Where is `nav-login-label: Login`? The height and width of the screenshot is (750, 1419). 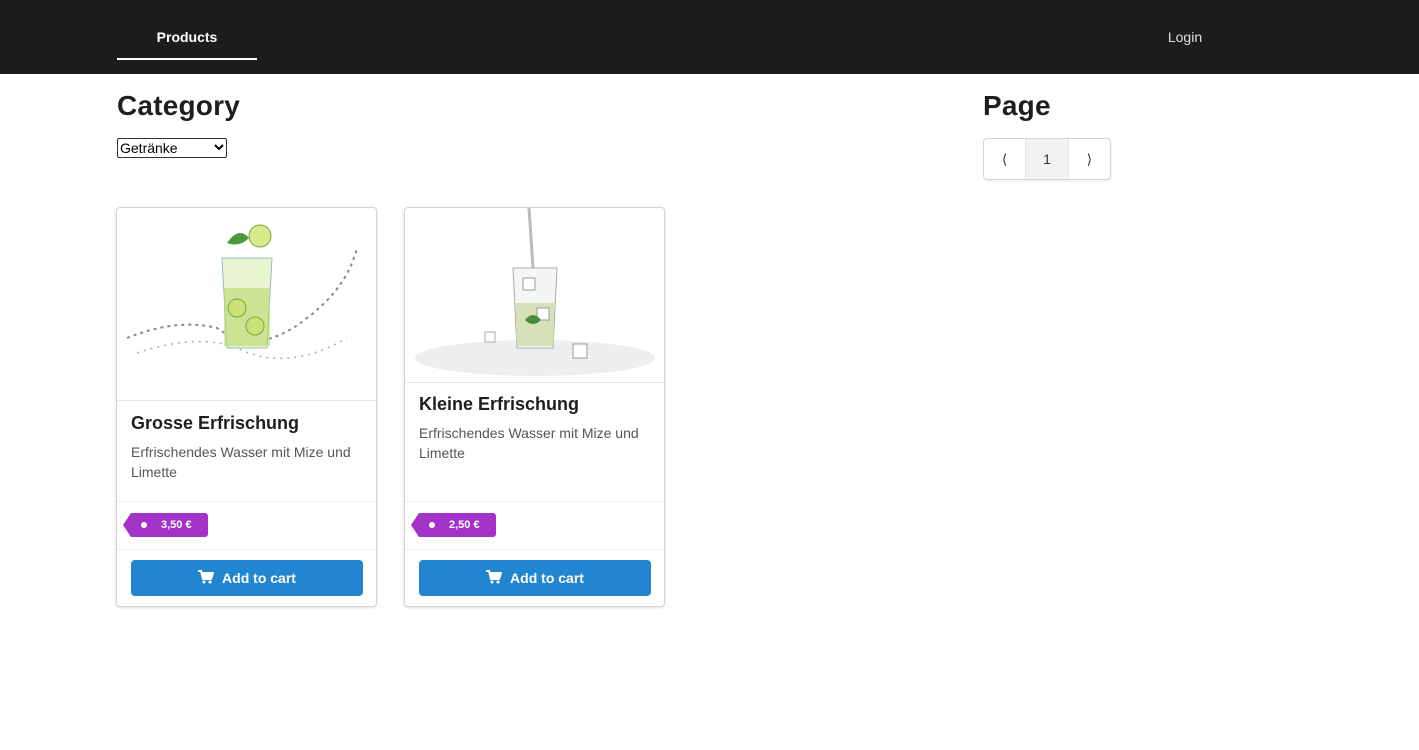 nav-login-label: Login is located at coordinates (1185, 37).